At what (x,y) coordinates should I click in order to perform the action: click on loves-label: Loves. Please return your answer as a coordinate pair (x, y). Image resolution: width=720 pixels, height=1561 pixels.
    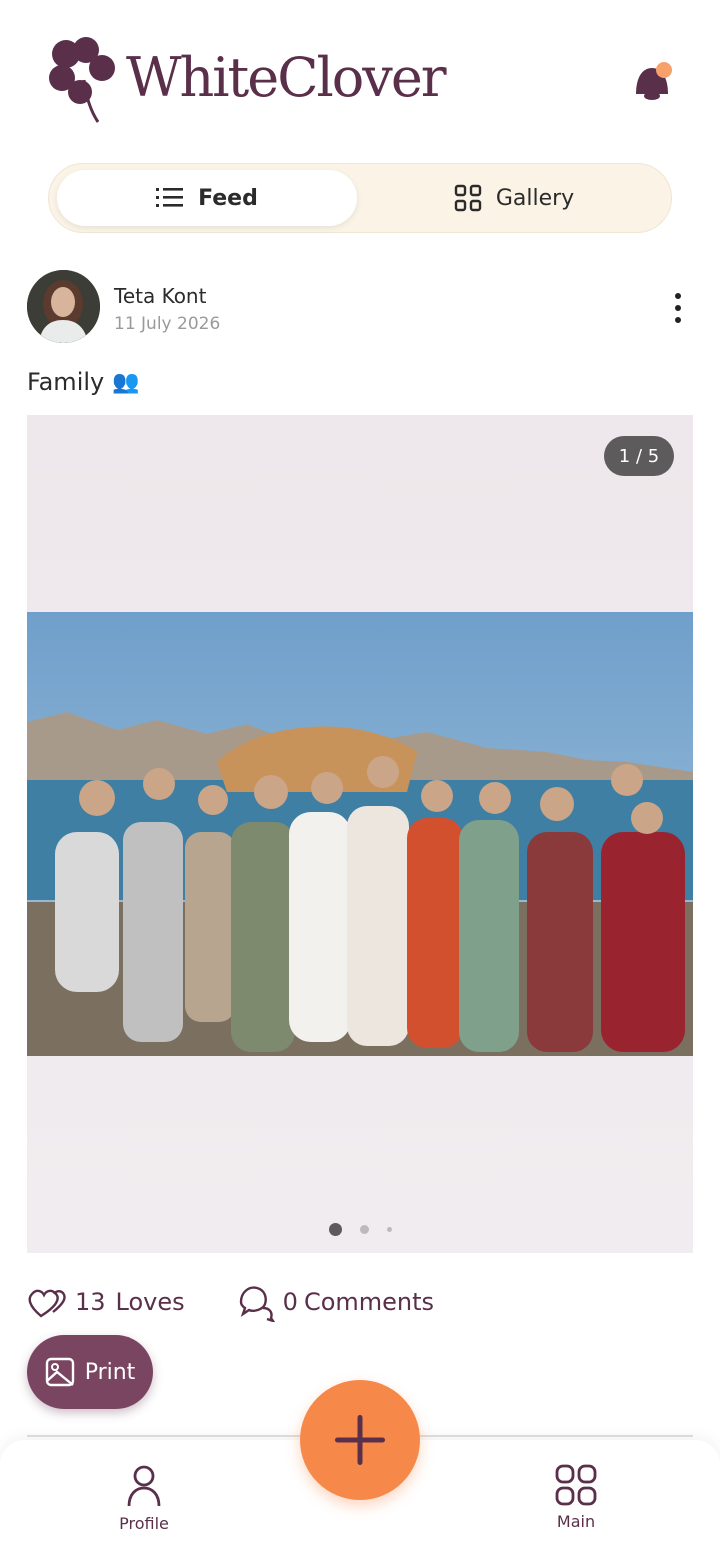
    Looking at the image, I should click on (150, 1302).